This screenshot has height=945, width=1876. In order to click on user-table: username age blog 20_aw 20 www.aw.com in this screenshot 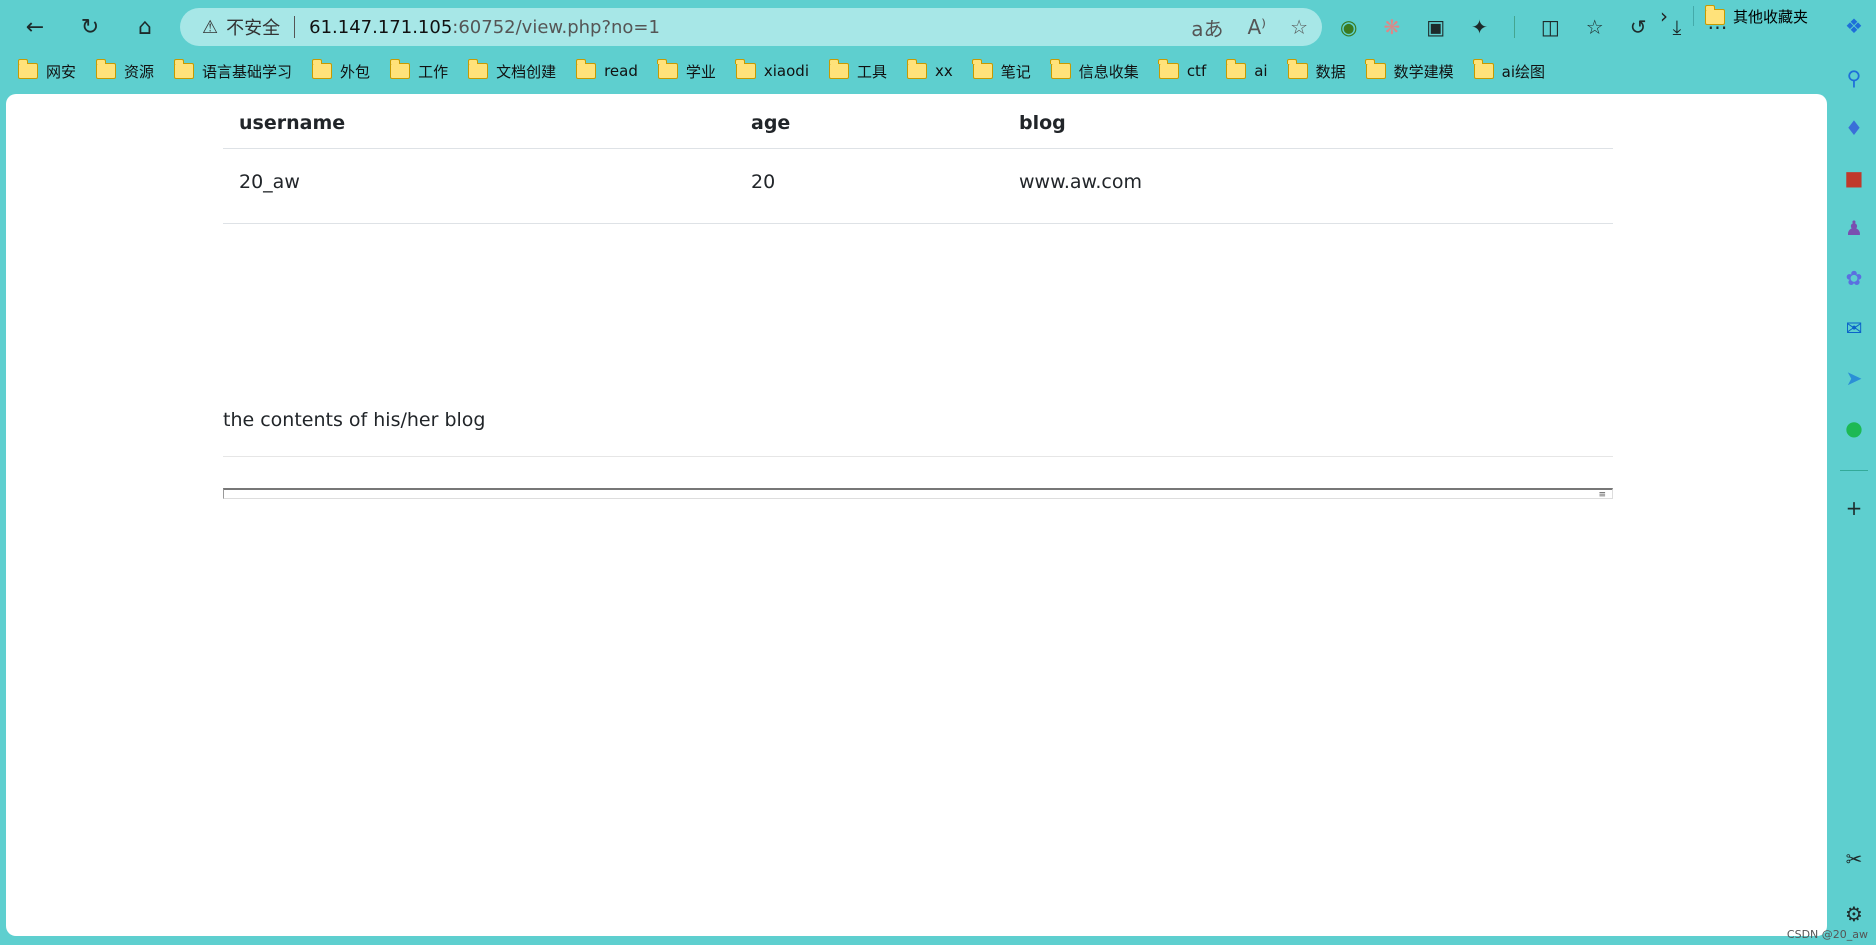, I will do `click(918, 159)`.